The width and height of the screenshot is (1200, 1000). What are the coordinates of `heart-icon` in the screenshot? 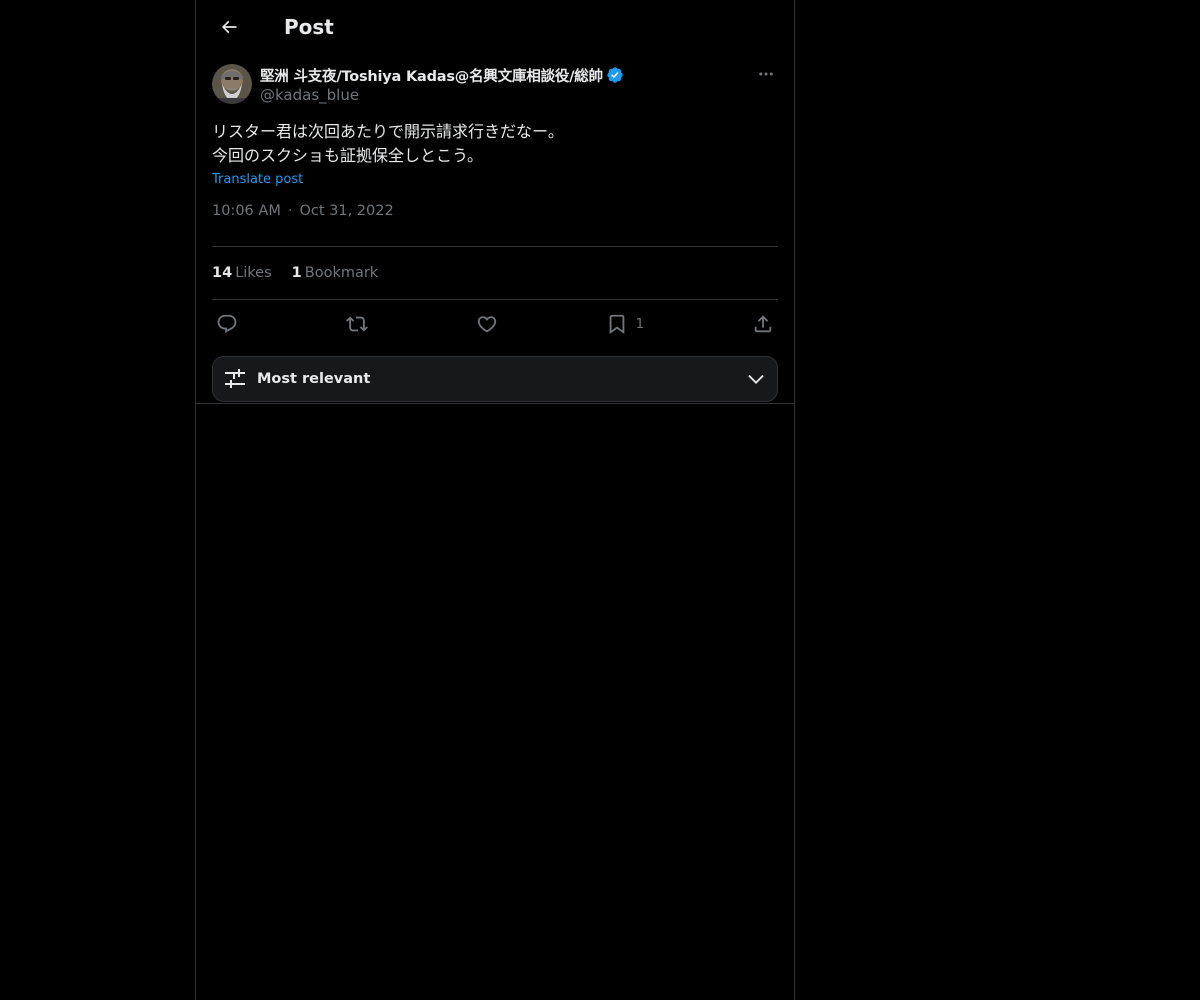 It's located at (487, 324).